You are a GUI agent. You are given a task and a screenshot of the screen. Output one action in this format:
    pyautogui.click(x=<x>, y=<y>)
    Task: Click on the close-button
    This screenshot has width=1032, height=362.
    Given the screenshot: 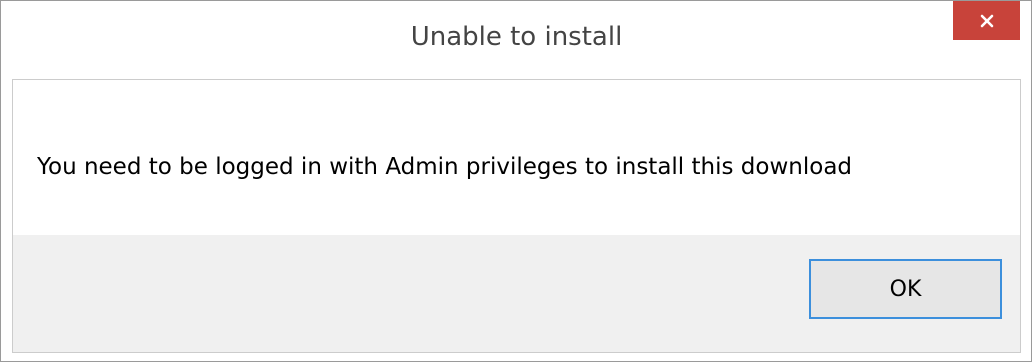 What is the action you would take?
    pyautogui.click(x=986, y=20)
    